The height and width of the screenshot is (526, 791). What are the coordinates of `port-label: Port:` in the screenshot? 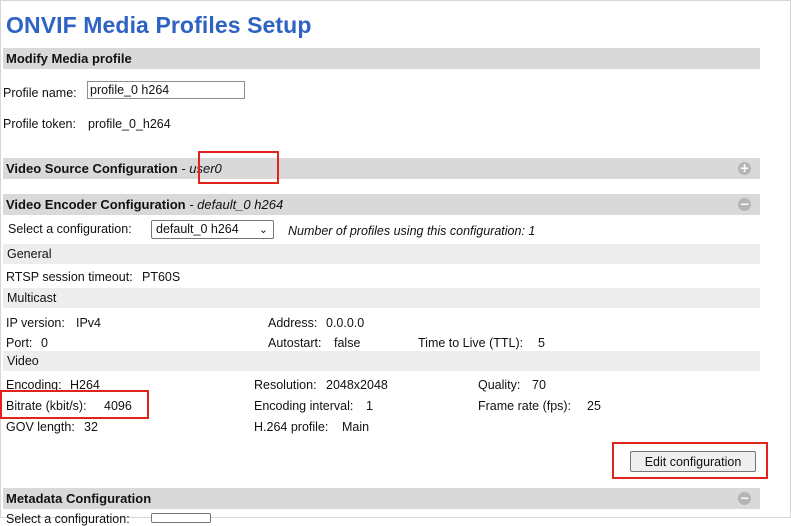 It's located at (19, 343).